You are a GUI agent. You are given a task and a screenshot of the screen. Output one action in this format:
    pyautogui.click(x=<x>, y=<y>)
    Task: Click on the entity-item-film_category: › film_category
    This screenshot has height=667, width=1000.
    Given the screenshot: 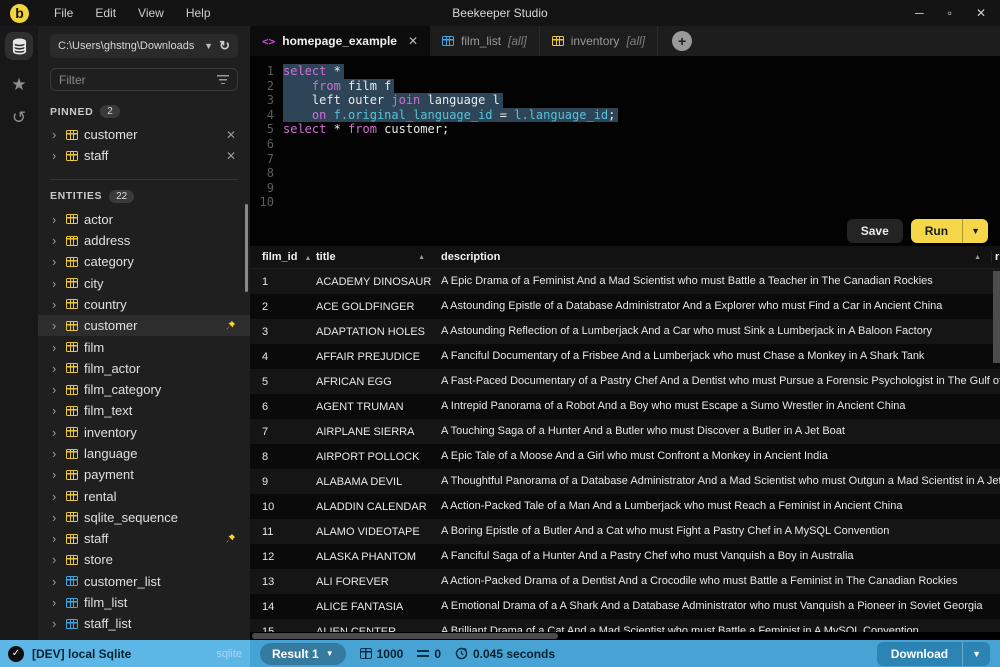 What is the action you would take?
    pyautogui.click(x=144, y=389)
    